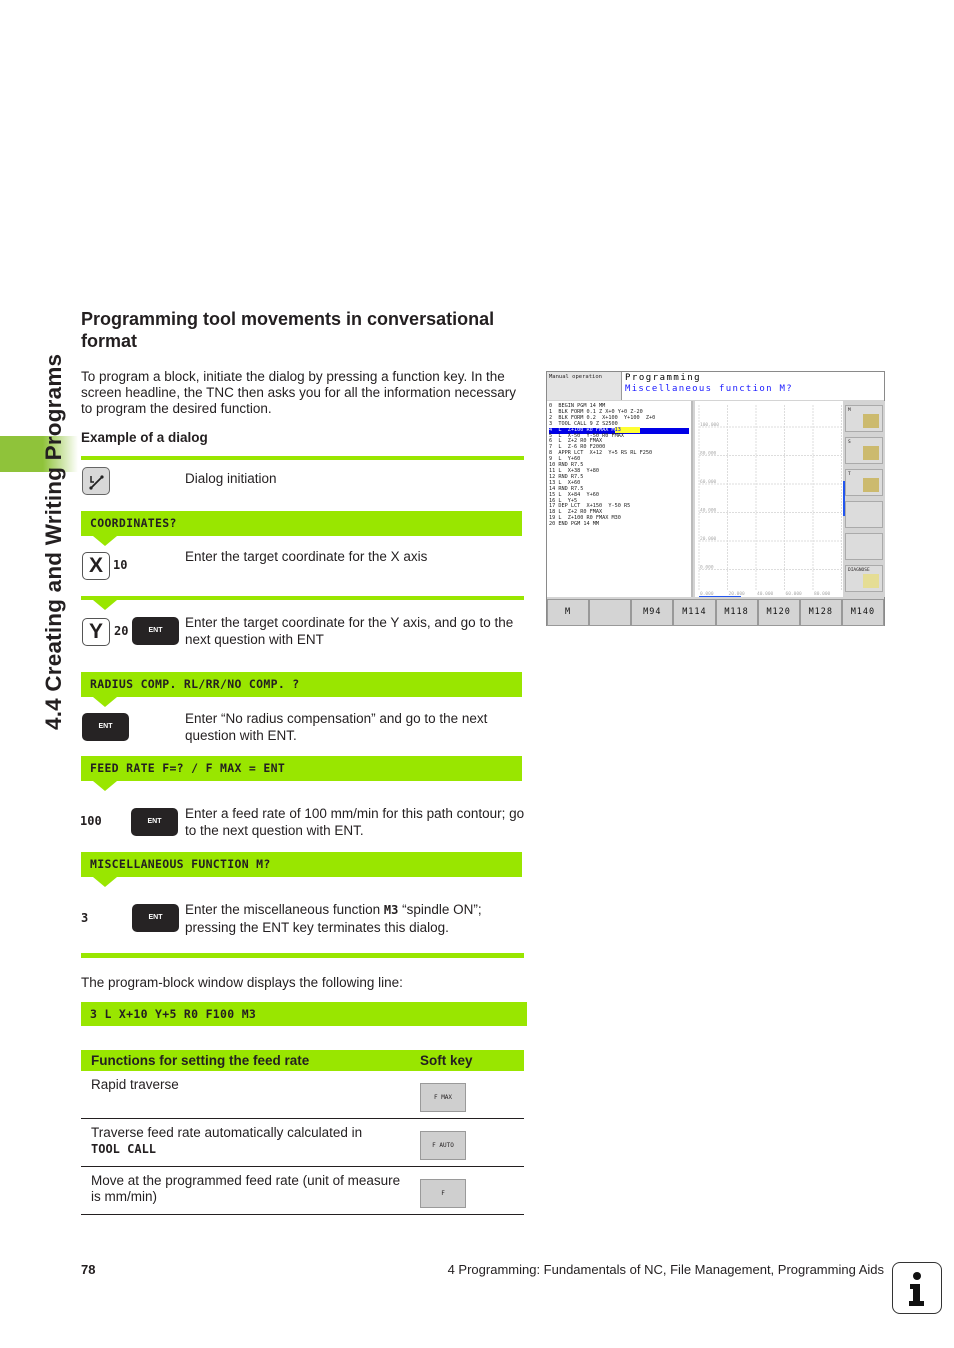 This screenshot has width=954, height=1348. I want to click on input-cursor: 13, so click(627, 429).